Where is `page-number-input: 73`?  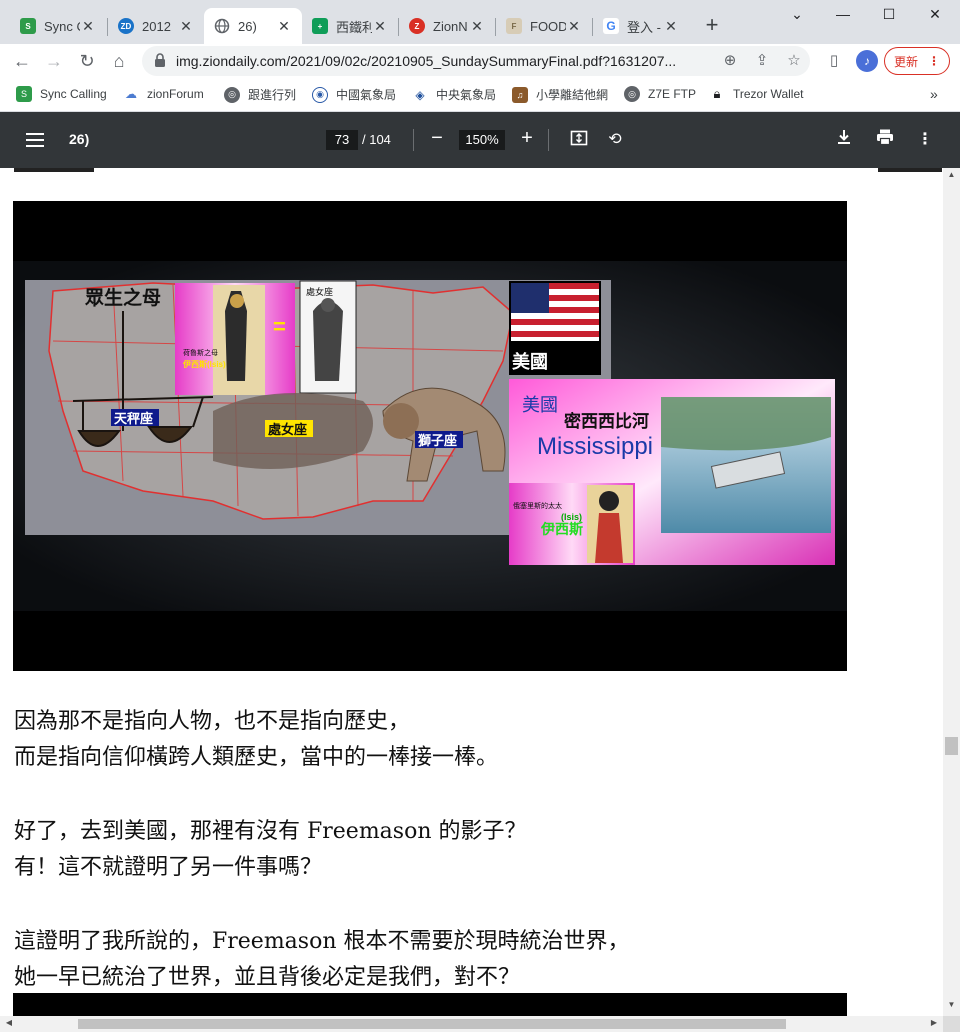
page-number-input: 73 is located at coordinates (342, 140).